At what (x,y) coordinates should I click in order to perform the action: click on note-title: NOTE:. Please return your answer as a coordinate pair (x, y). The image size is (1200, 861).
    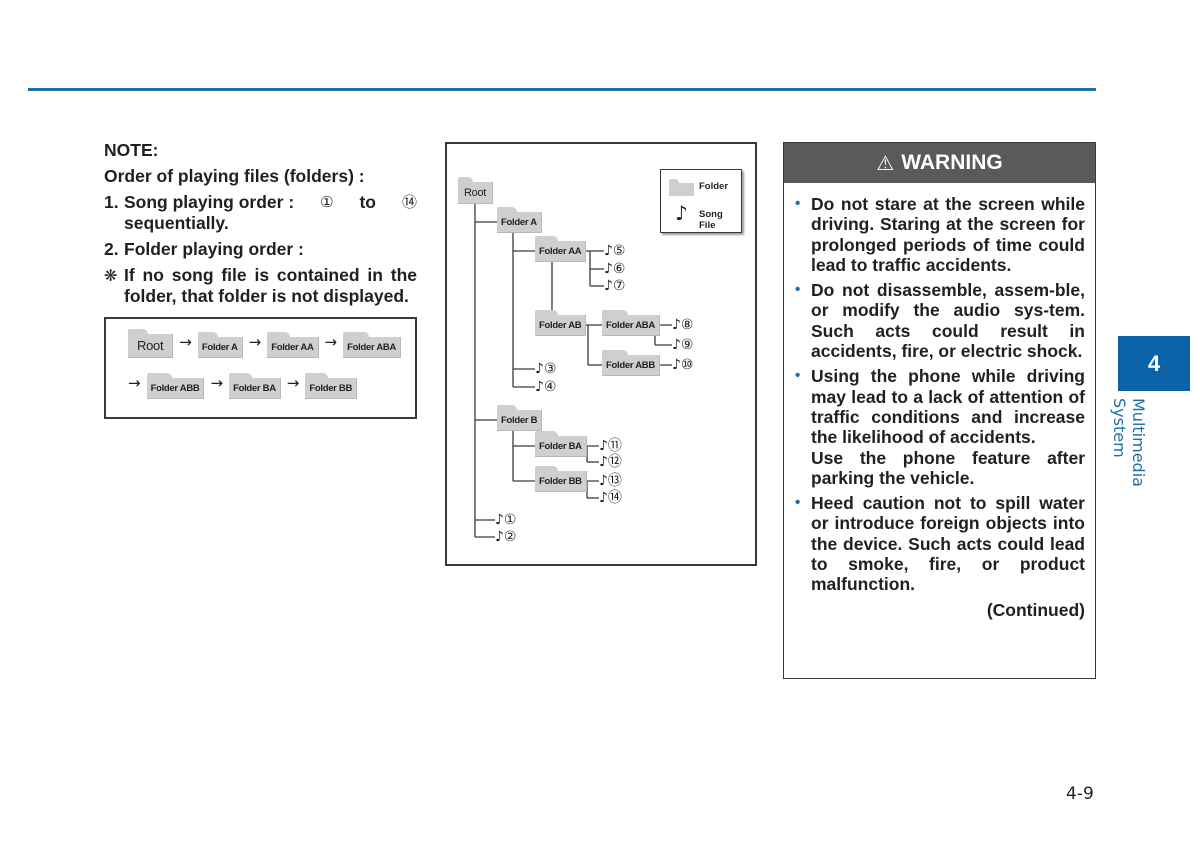
    Looking at the image, I should click on (131, 150).